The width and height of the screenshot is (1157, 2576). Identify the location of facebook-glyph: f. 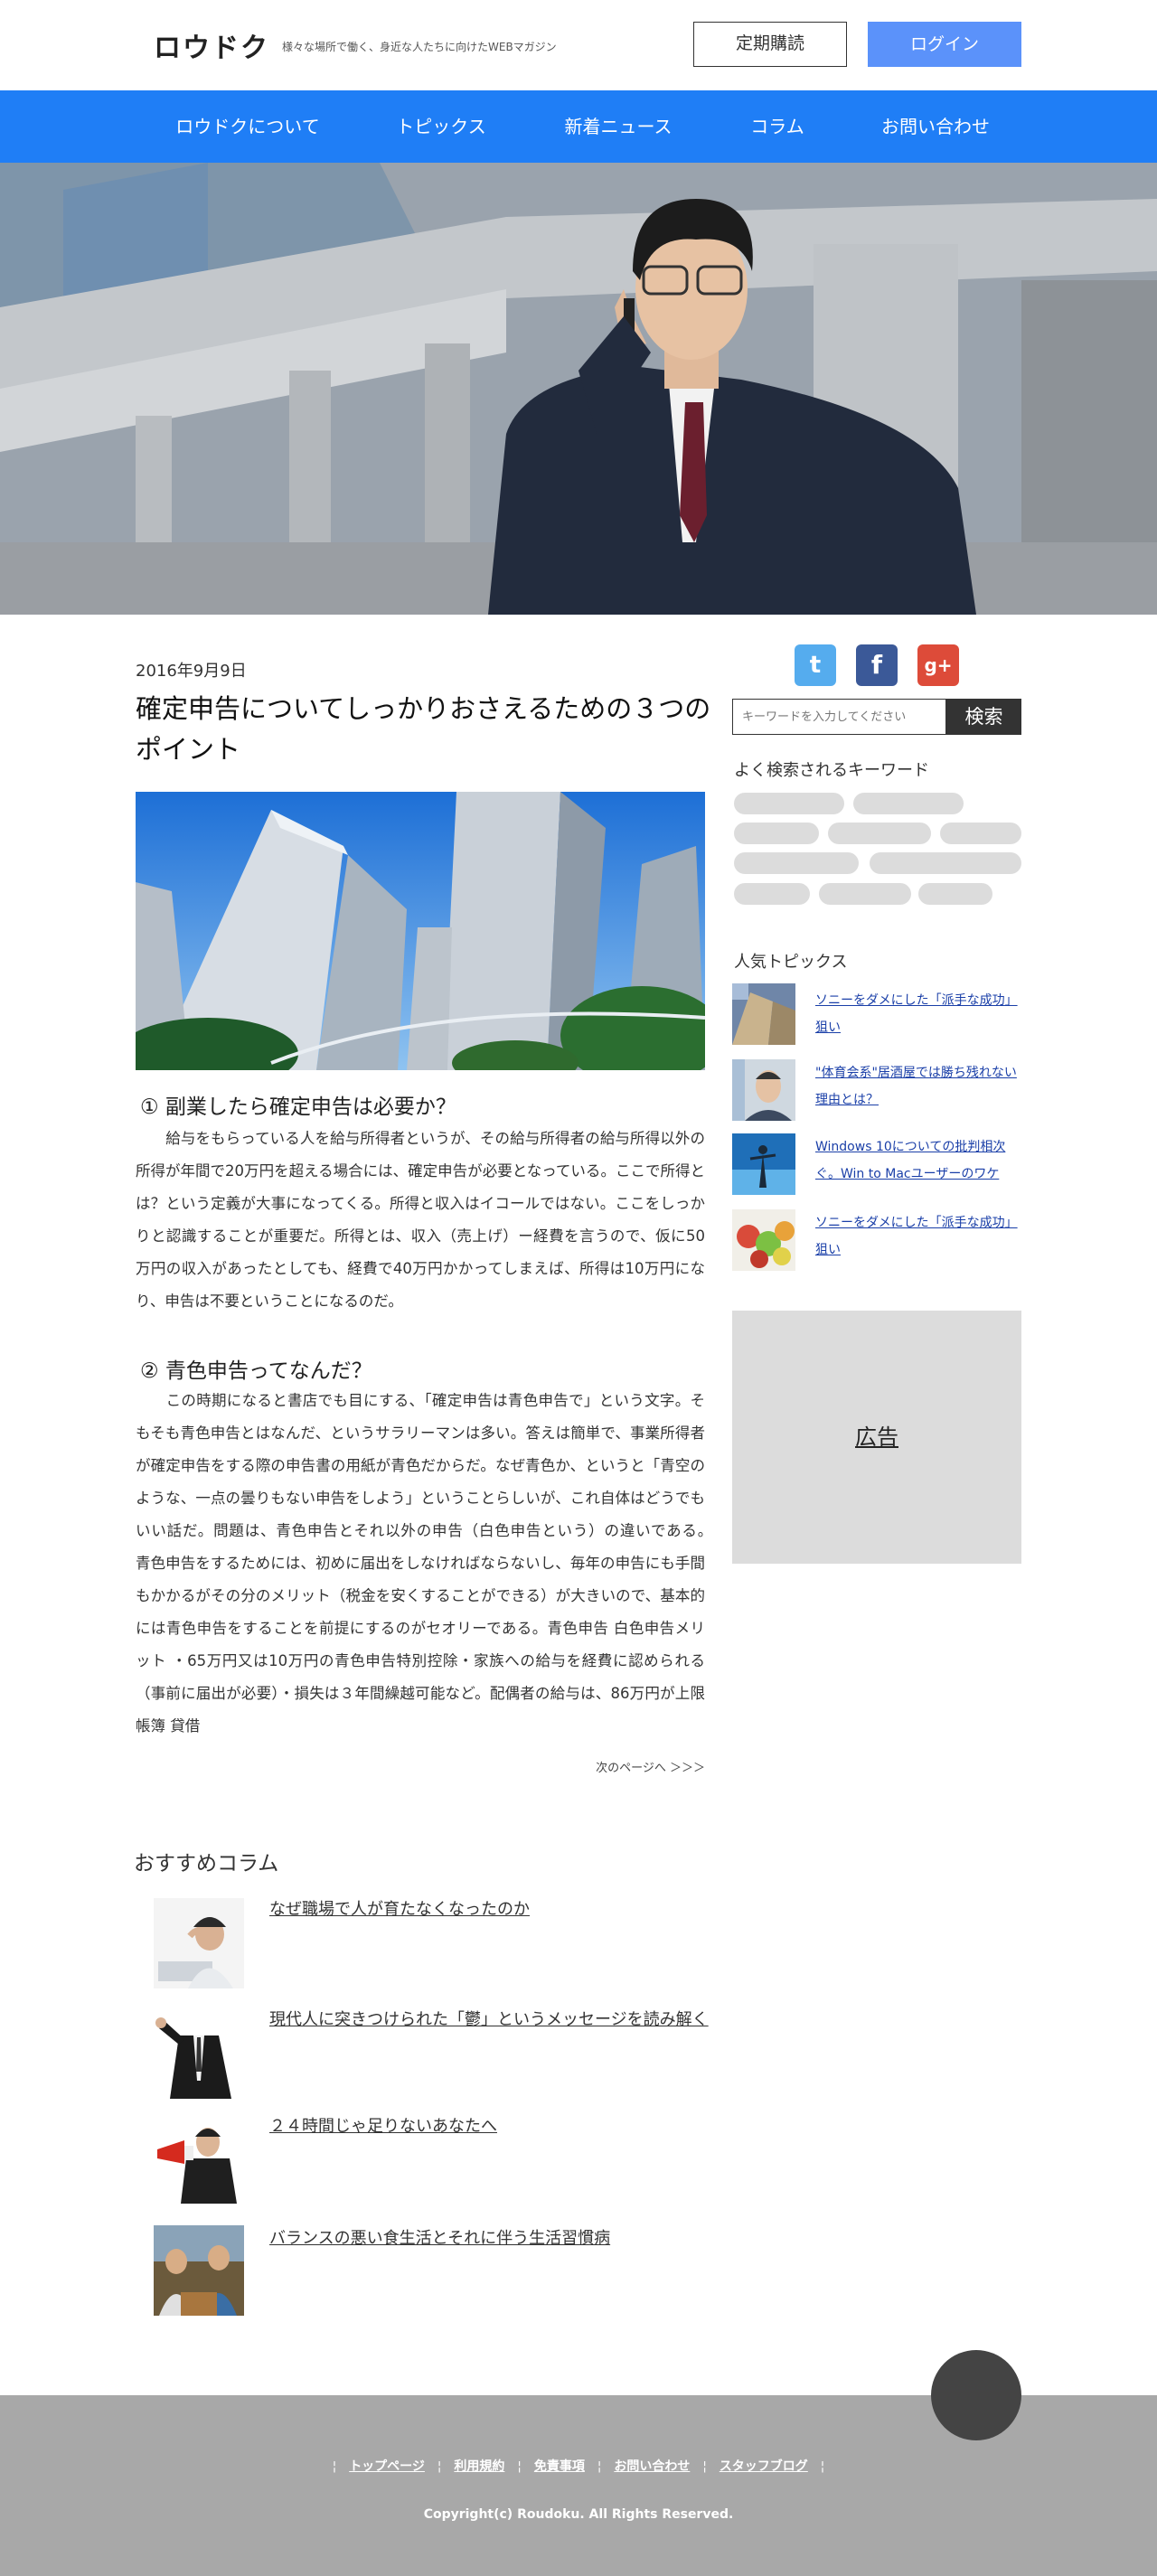
(876, 665).